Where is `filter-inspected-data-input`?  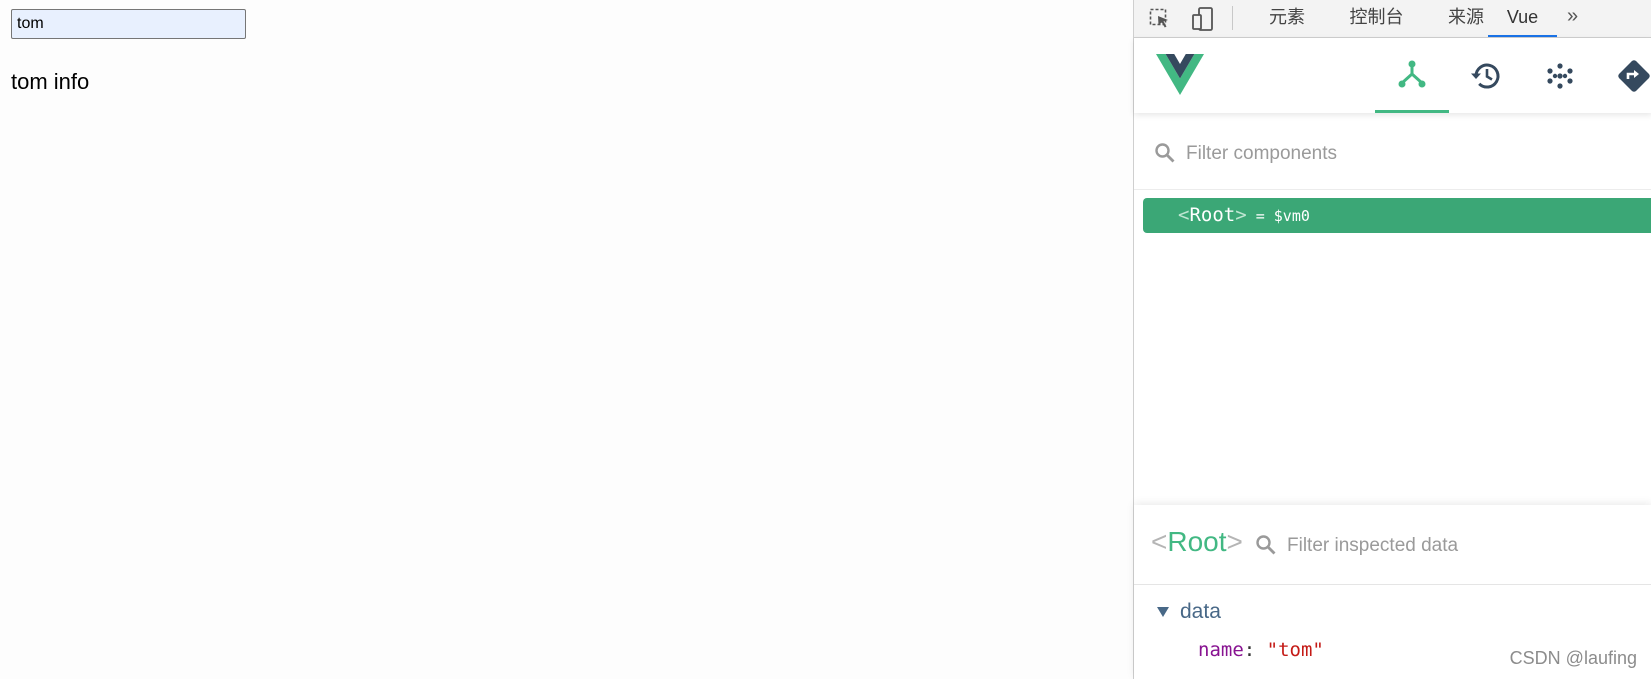 filter-inspected-data-input is located at coordinates (1452, 546).